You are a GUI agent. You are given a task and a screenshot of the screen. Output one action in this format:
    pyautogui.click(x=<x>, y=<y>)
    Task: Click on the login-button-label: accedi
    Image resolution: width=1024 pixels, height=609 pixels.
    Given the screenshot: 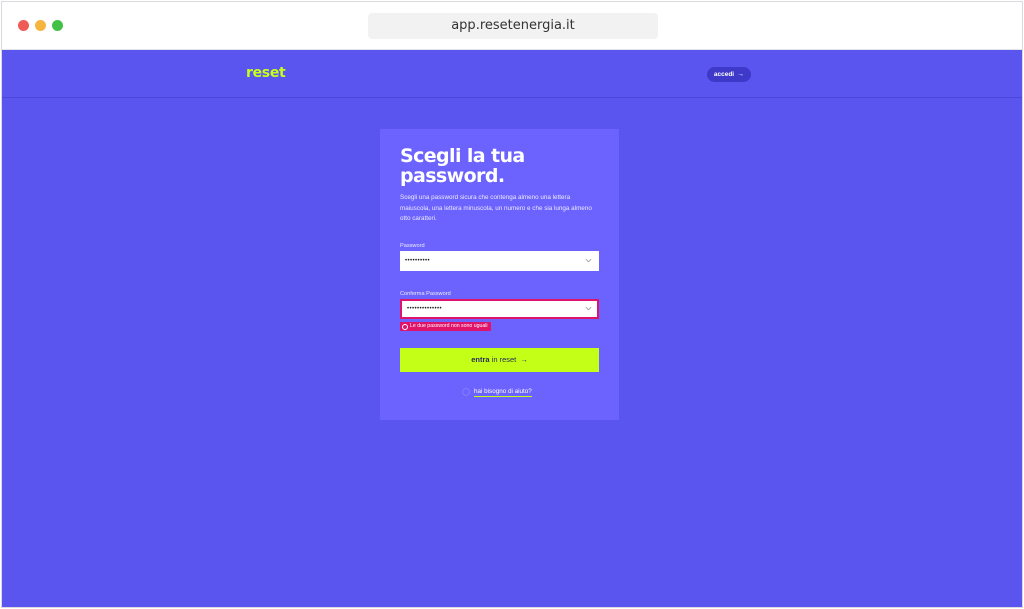 What is the action you would take?
    pyautogui.click(x=724, y=74)
    